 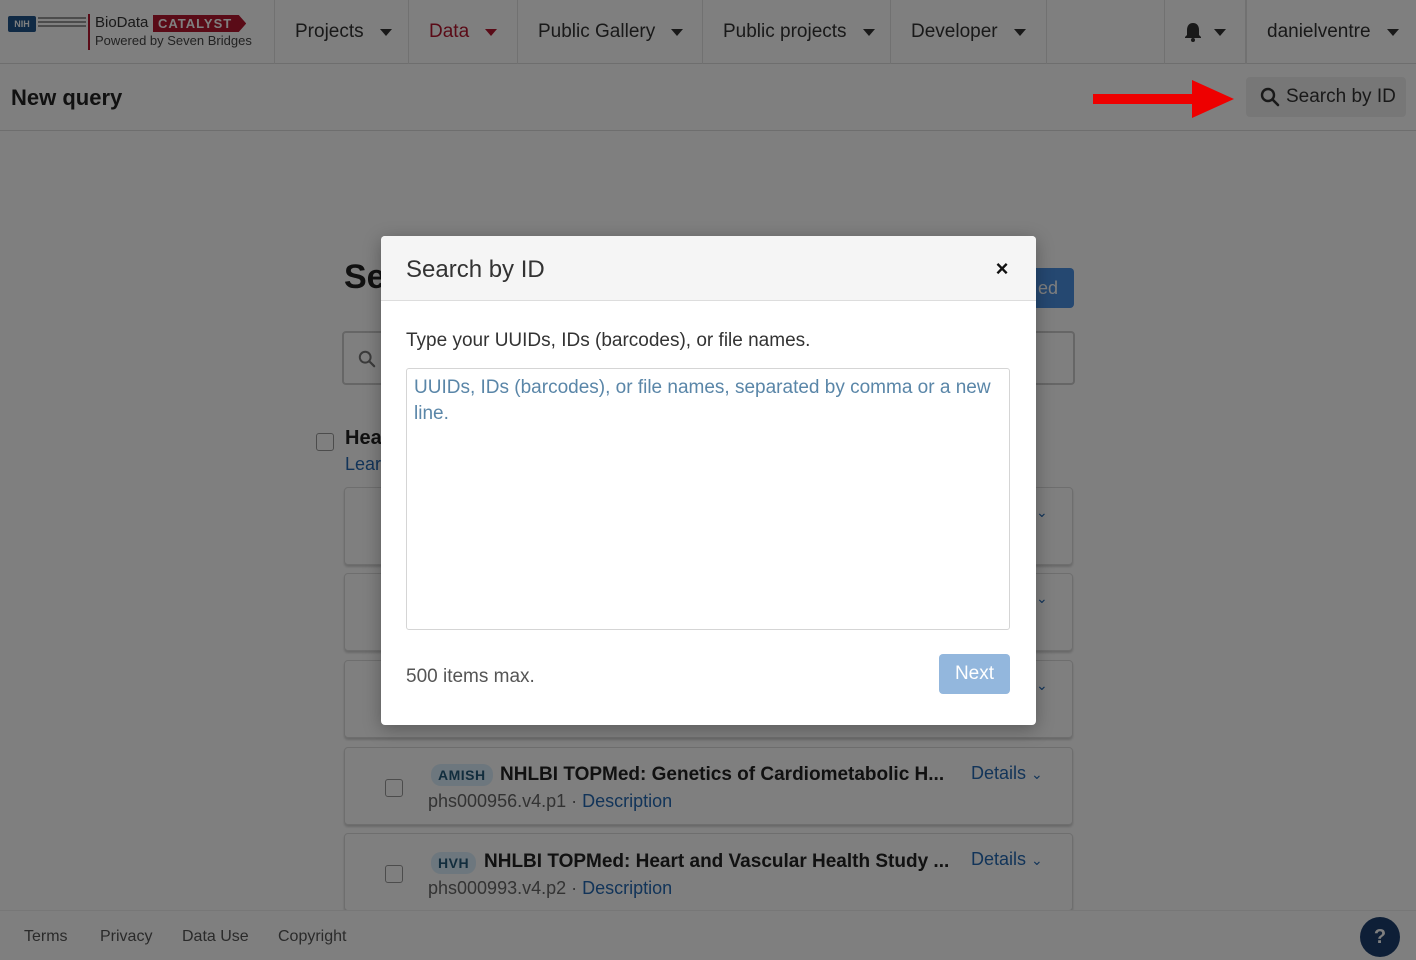 What do you see at coordinates (475, 269) in the screenshot?
I see `modal-title: Search by ID` at bounding box center [475, 269].